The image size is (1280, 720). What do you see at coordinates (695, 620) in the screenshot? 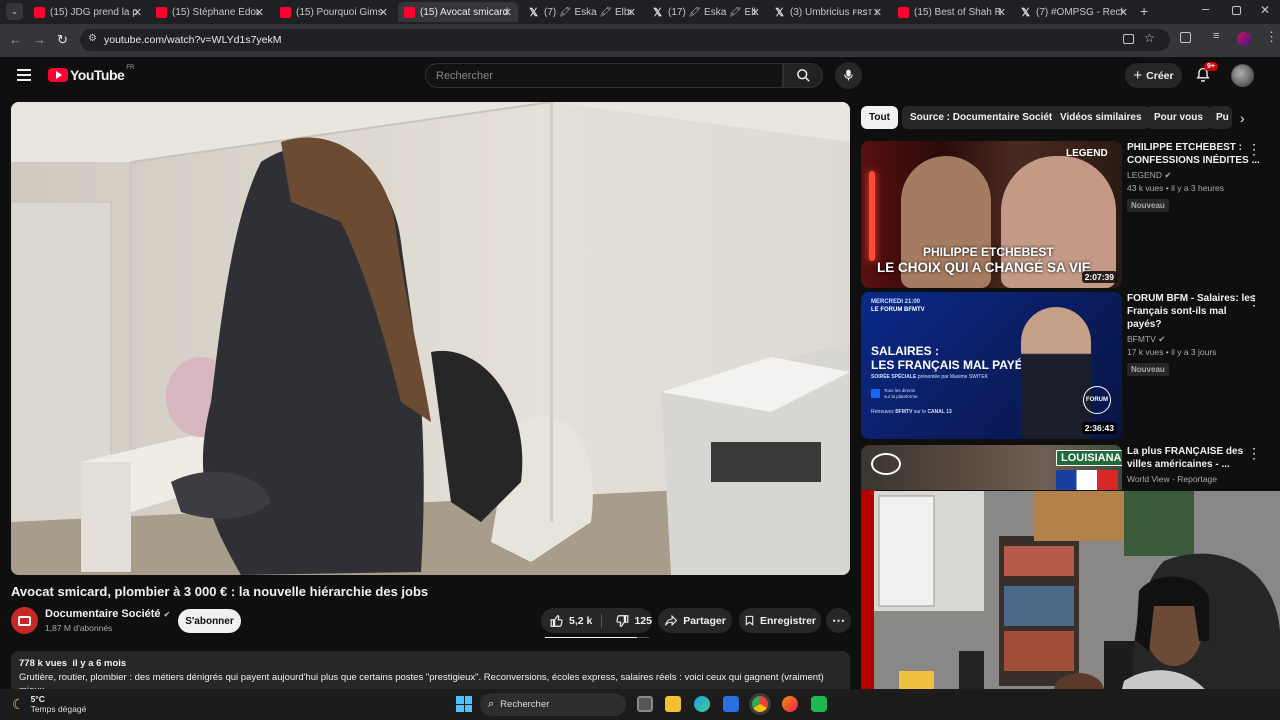
I see `share-button: Partager` at bounding box center [695, 620].